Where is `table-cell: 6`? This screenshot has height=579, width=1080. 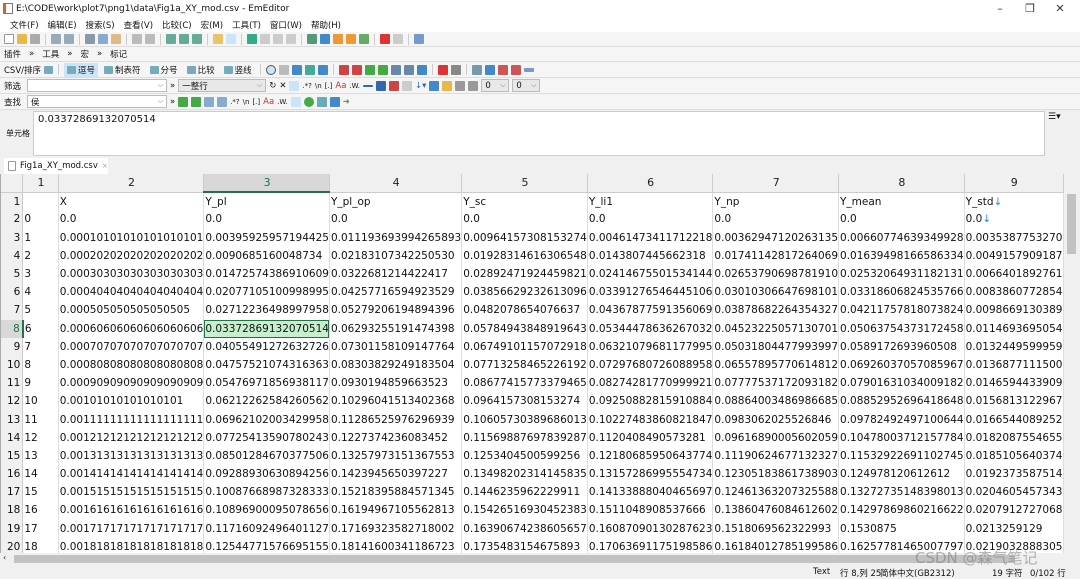
table-cell: 6 is located at coordinates (40, 328).